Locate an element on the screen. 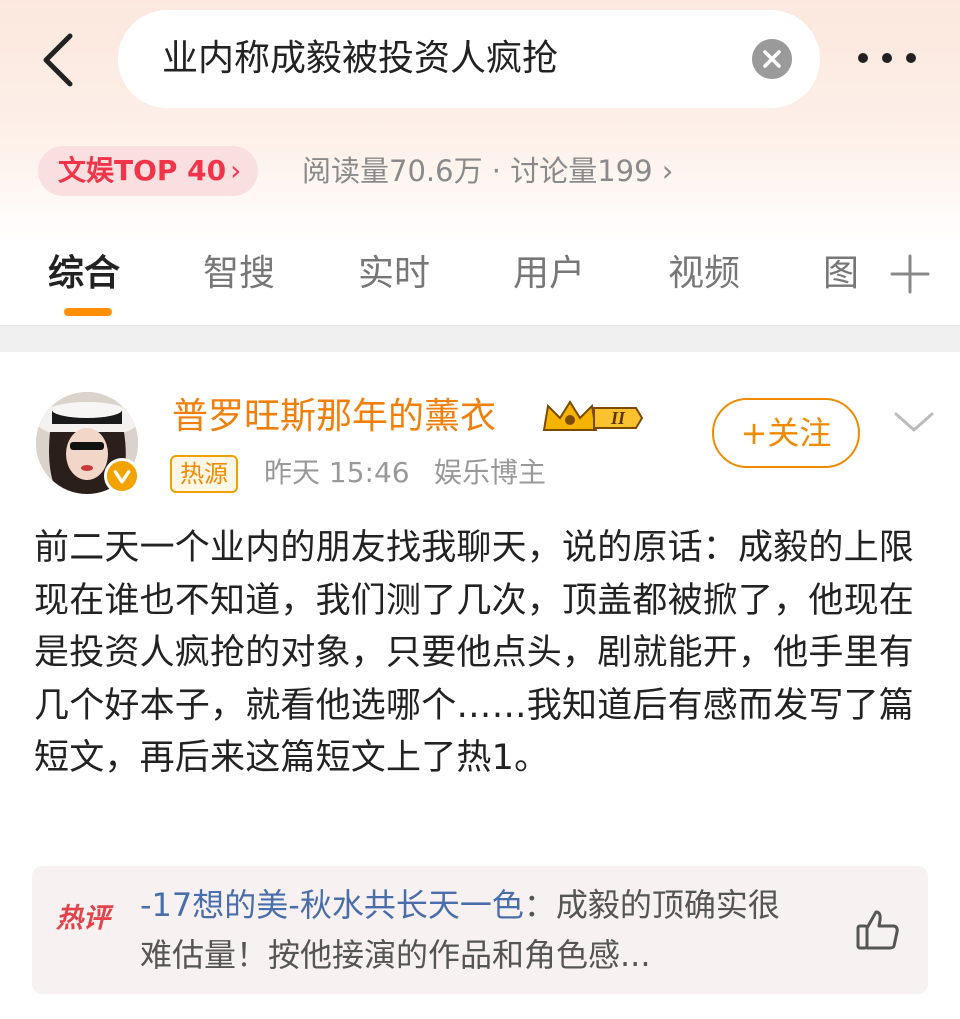 Image resolution: width=960 pixels, height=1019 pixels. tab-smart-search: 智搜 is located at coordinates (239, 270).